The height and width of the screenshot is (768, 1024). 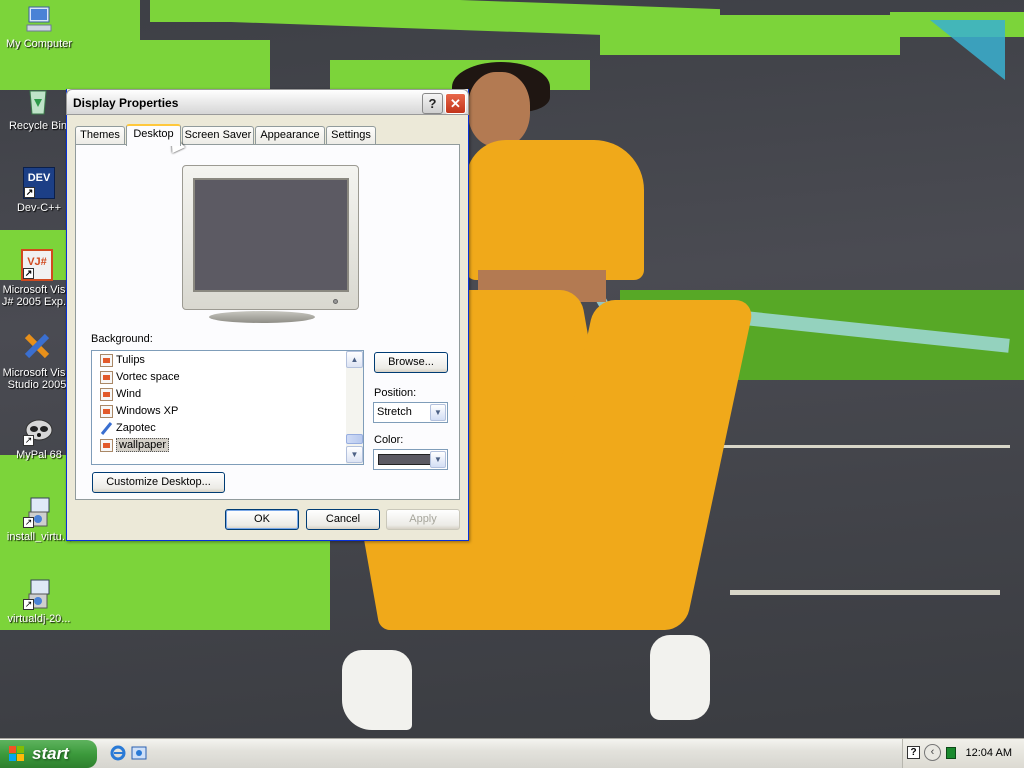 I want to click on taskbar: start ? ‹ 12:04 AM, so click(x=512, y=753).